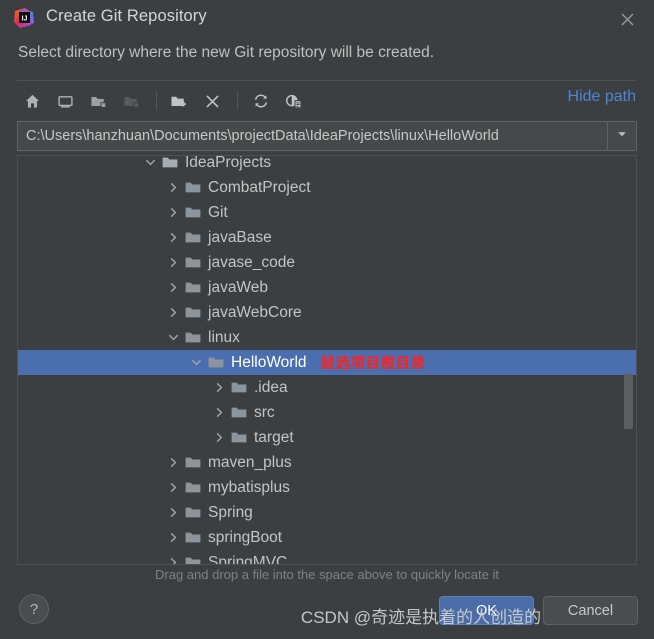 The height and width of the screenshot is (639, 654). Describe the element at coordinates (486, 610) in the screenshot. I see `ok-button: OK` at that location.